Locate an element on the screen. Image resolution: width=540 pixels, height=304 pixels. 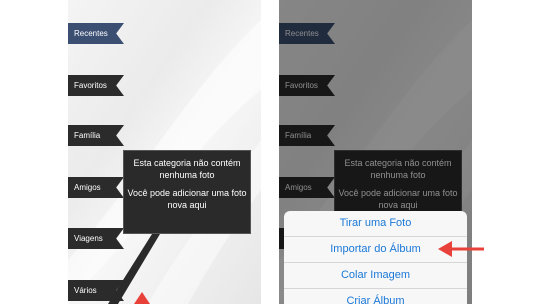
category-tab-varios: Vários is located at coordinates (96, 290).